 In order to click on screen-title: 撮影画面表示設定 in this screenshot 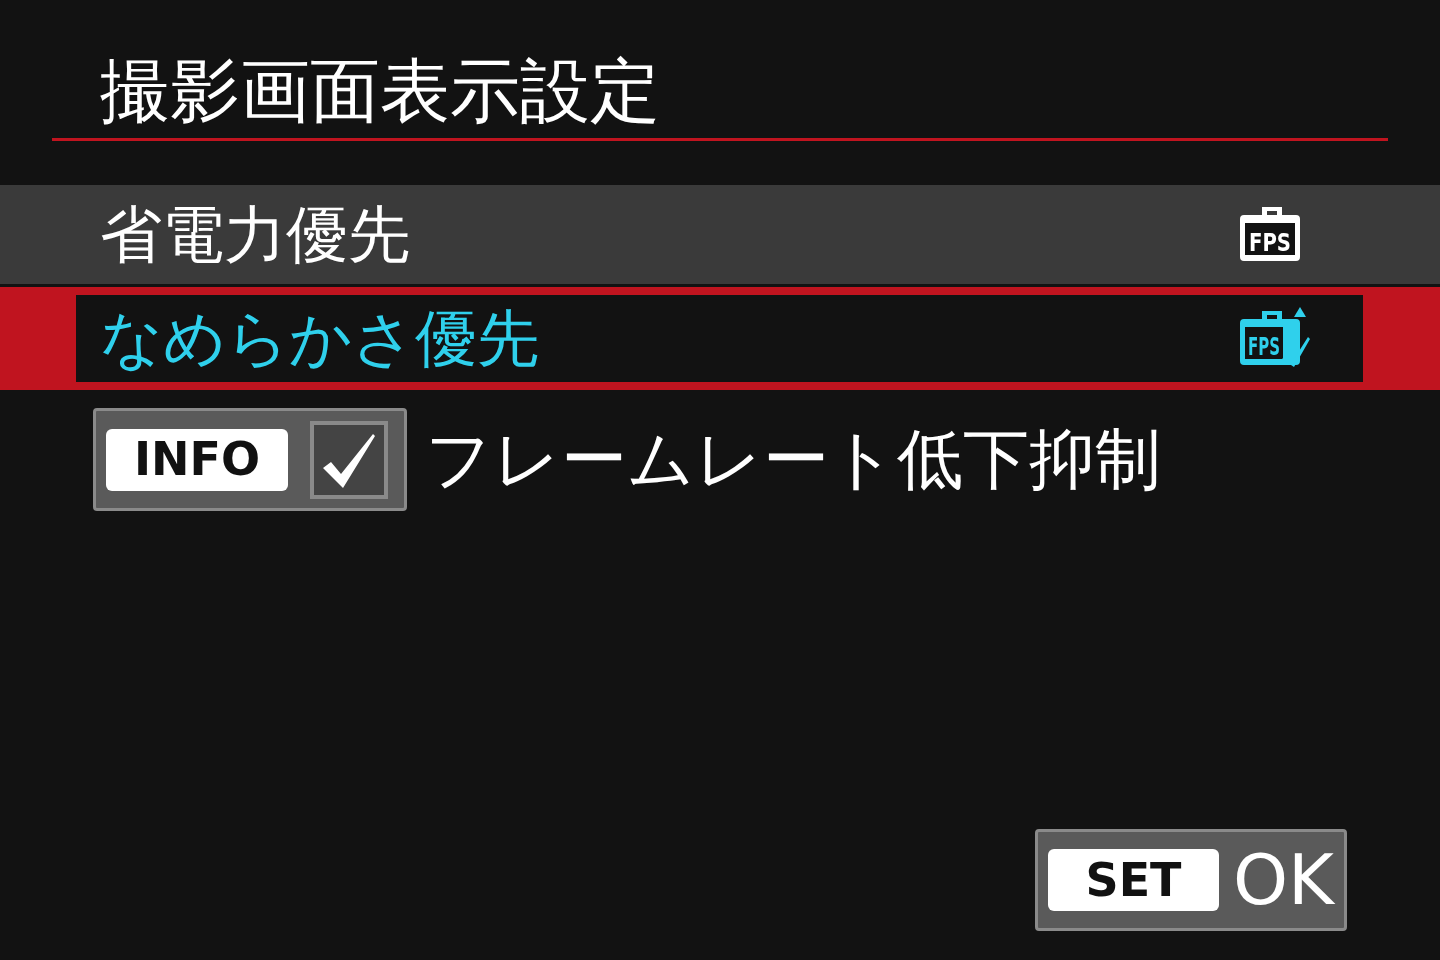, I will do `click(380, 91)`.